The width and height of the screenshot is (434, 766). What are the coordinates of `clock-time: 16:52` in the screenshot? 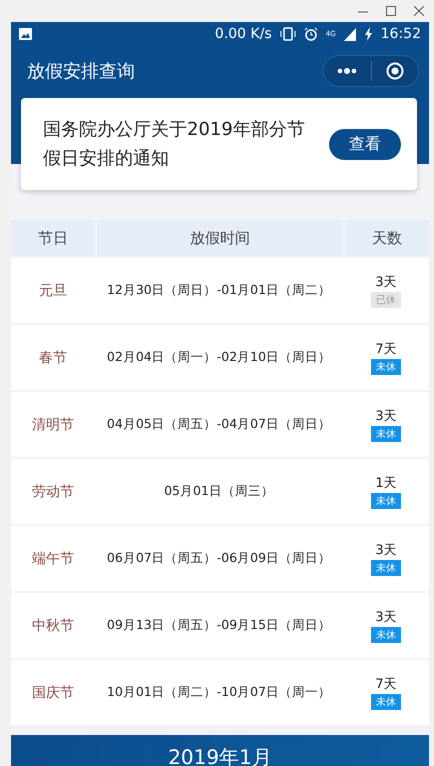 It's located at (400, 34).